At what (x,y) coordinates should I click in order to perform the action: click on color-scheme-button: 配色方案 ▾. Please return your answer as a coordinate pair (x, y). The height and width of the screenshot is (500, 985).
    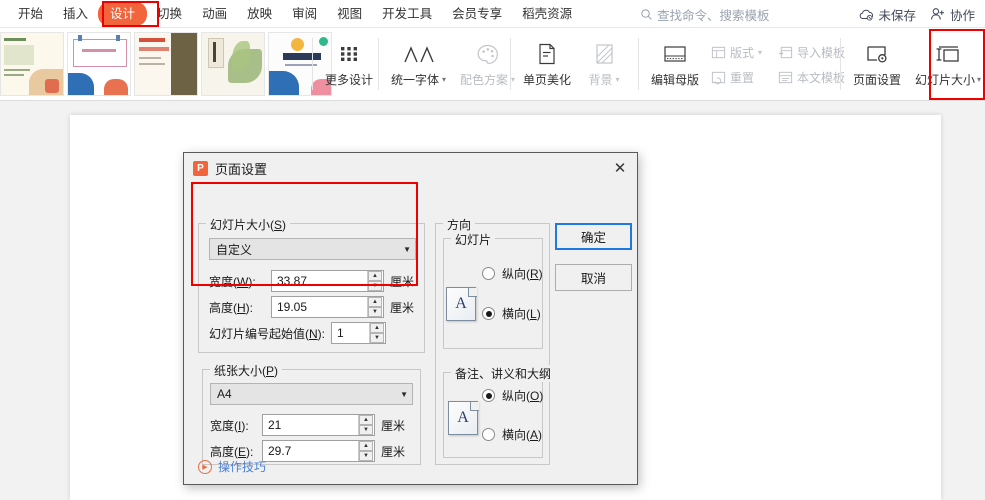
    Looking at the image, I should click on (487, 64).